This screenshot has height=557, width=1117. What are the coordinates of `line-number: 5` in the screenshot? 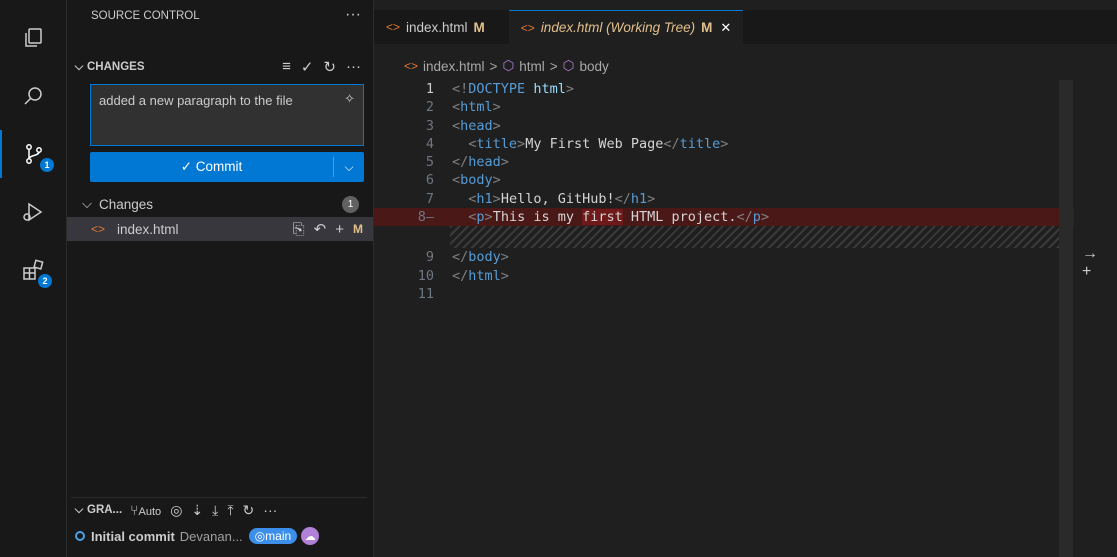 It's located at (429, 162).